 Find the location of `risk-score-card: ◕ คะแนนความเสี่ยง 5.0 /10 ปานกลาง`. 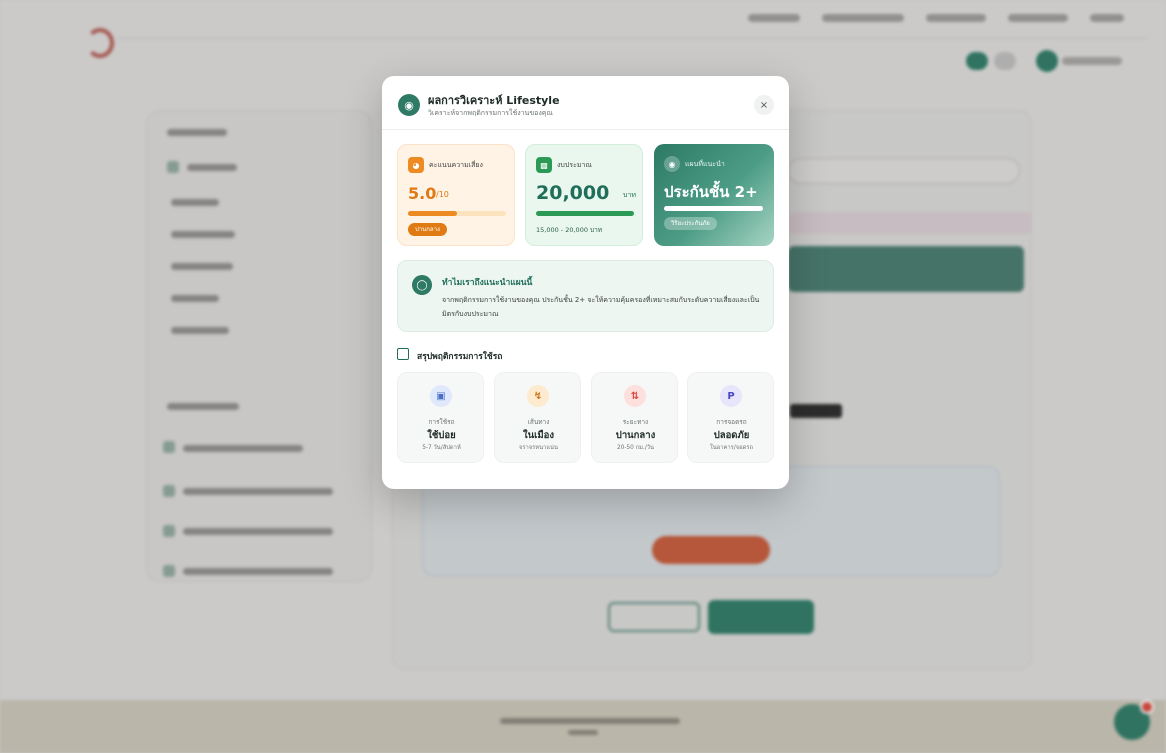

risk-score-card: ◕ คะแนนความเสี่ยง 5.0 /10 ปานกลาง is located at coordinates (456, 195).